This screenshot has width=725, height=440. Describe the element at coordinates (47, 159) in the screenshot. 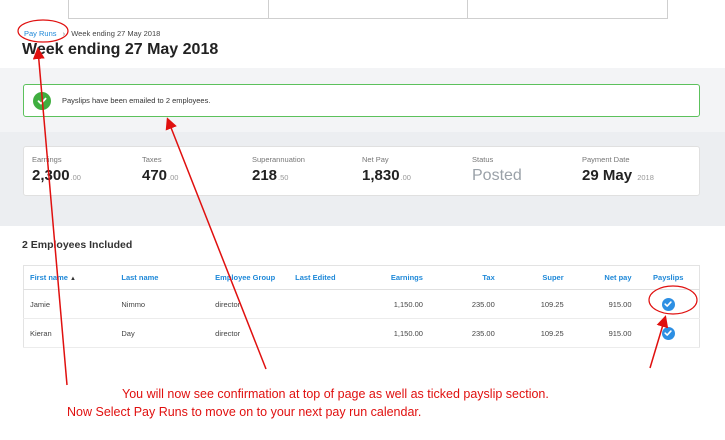

I see `metric-label: Earnings` at that location.